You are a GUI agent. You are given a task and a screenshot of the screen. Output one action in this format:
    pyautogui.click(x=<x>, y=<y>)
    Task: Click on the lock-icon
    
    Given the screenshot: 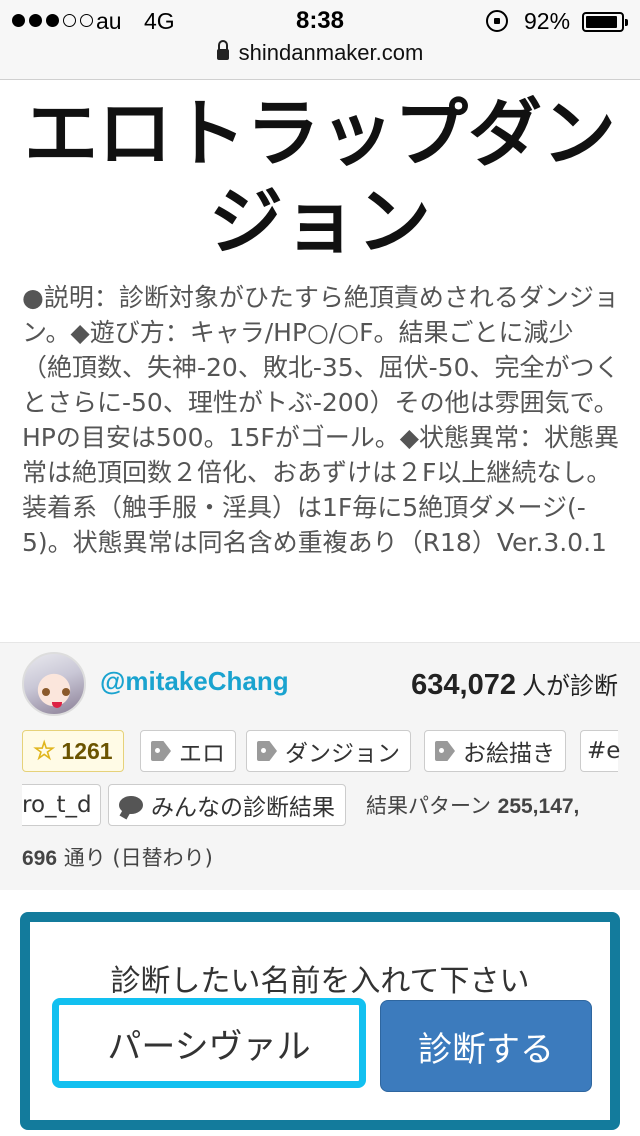 What is the action you would take?
    pyautogui.click(x=222, y=50)
    